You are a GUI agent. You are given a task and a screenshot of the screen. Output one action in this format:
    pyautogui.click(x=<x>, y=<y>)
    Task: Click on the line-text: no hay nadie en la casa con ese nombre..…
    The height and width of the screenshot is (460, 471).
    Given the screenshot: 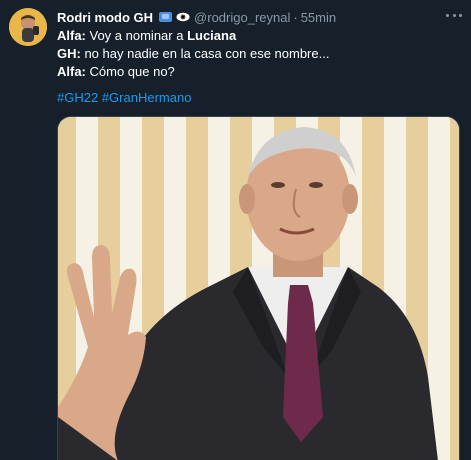 What is the action you would take?
    pyautogui.click(x=205, y=53)
    